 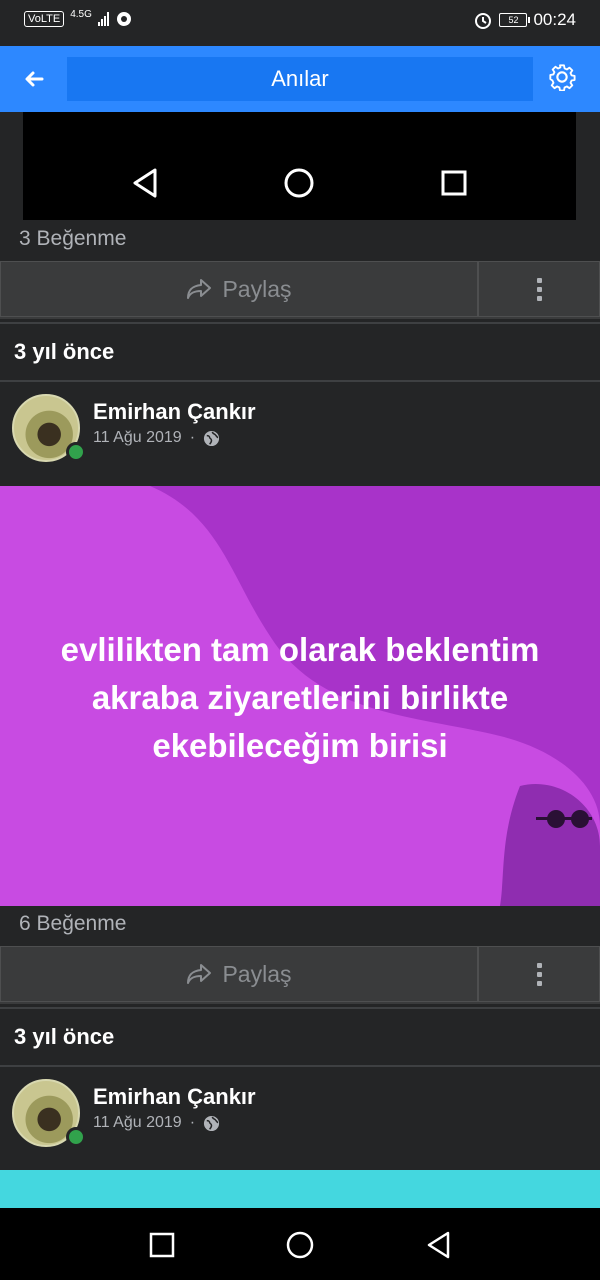 I want to click on home-icon, so click(x=300, y=1245).